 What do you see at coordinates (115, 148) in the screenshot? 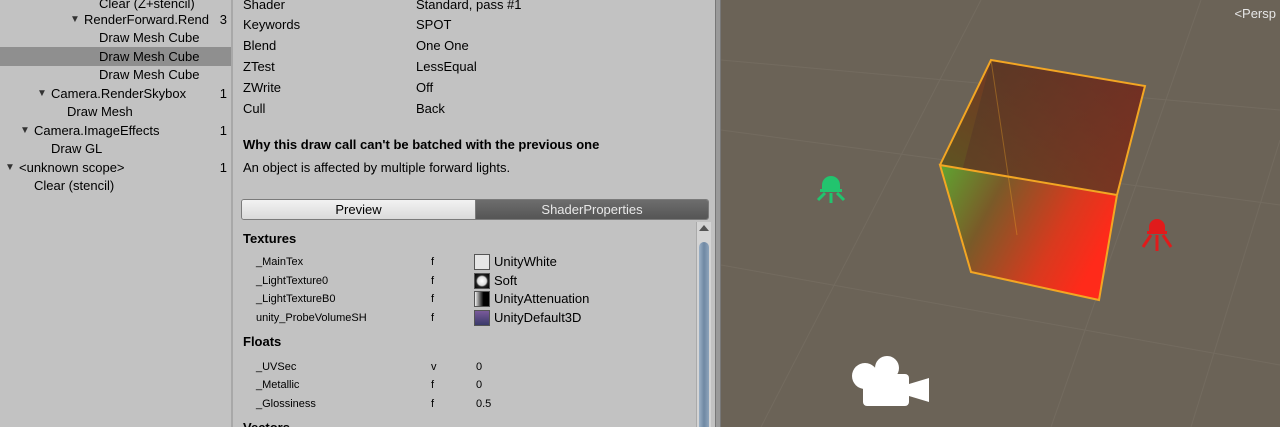
I see `hierarchy-item-draw-gl: Draw GL` at bounding box center [115, 148].